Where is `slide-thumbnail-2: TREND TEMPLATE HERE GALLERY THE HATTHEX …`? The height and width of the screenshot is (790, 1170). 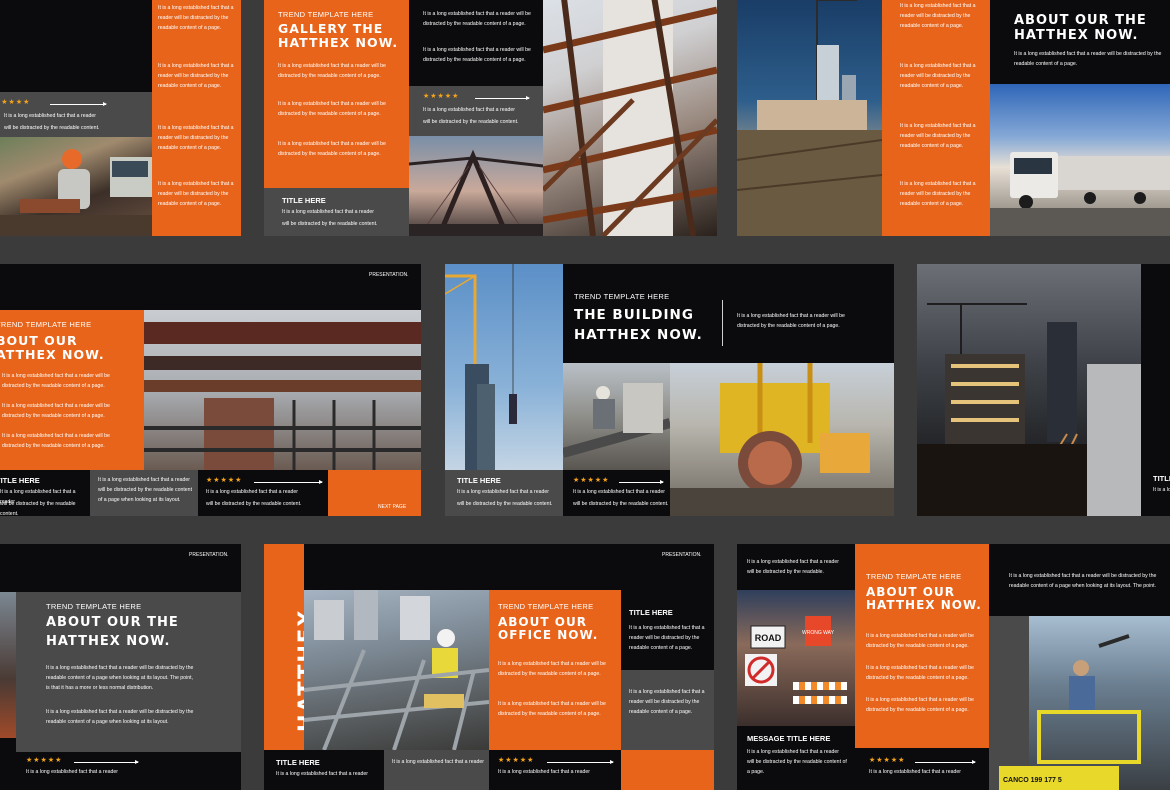 slide-thumbnail-2: TREND TEMPLATE HERE GALLERY THE HATTHEX … is located at coordinates (426, 118).